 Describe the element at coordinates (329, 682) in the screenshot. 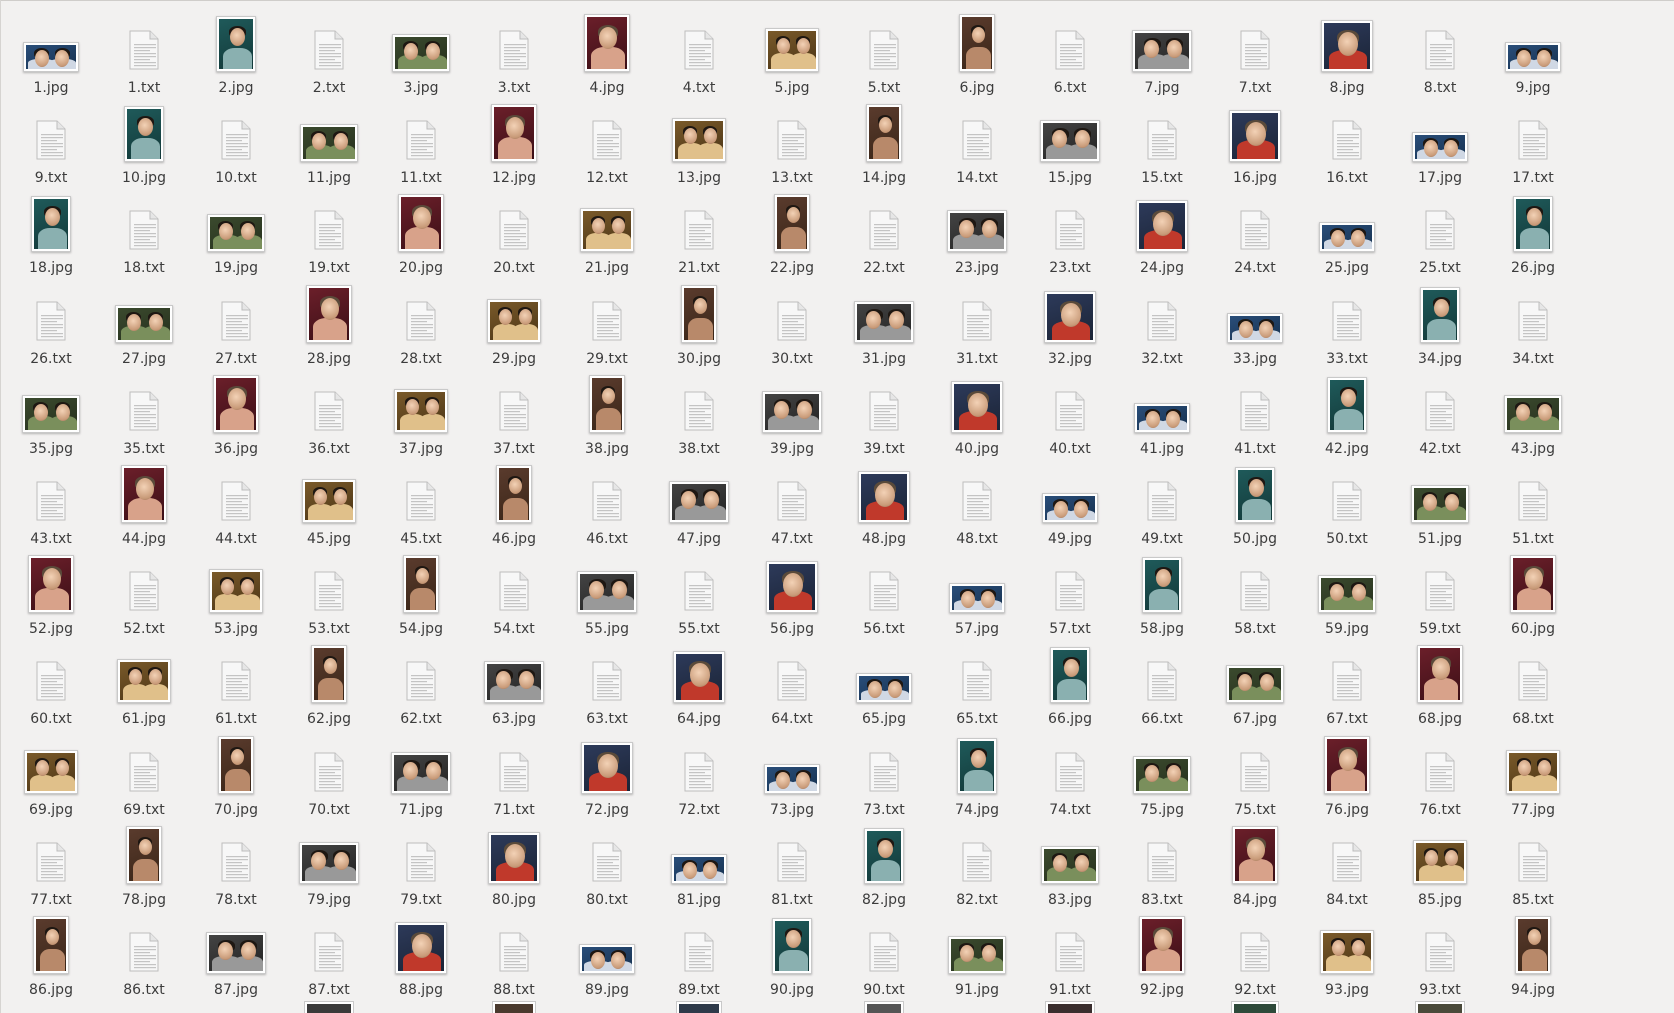

I see `file-item-62-jpg: 62.jpg` at that location.